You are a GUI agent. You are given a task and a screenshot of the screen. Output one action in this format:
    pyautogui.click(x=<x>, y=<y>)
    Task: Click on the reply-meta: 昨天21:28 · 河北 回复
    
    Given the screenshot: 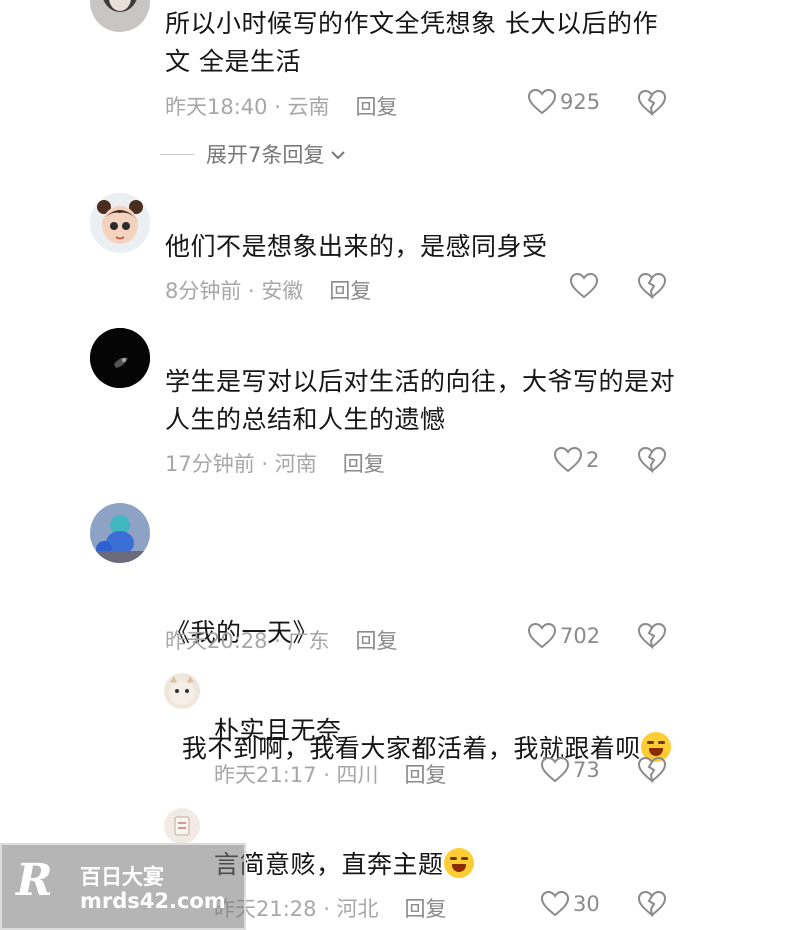 What is the action you would take?
    pyautogui.click(x=330, y=908)
    